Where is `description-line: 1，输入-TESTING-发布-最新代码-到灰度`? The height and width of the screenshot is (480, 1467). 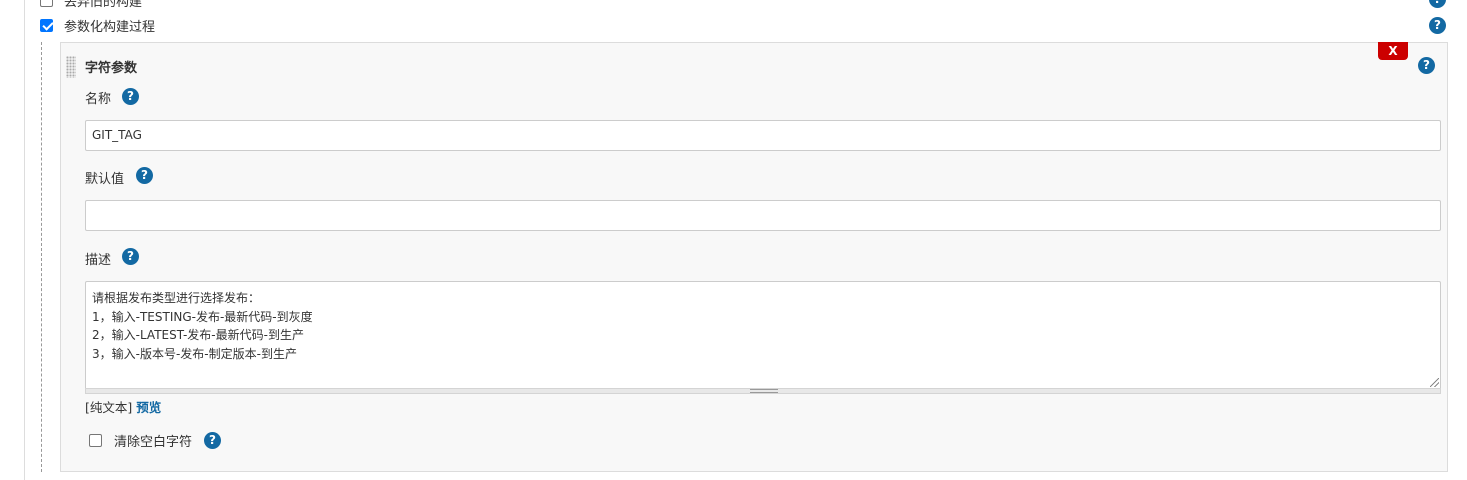 description-line: 1，输入-TESTING-发布-最新代码-到灰度 is located at coordinates (202, 316).